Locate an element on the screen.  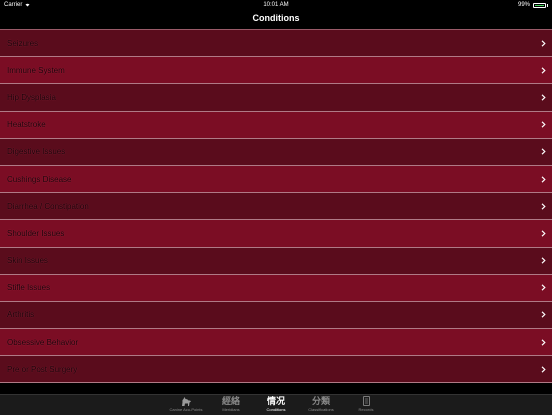
navigation-bar: Conditions is located at coordinates (276, 19).